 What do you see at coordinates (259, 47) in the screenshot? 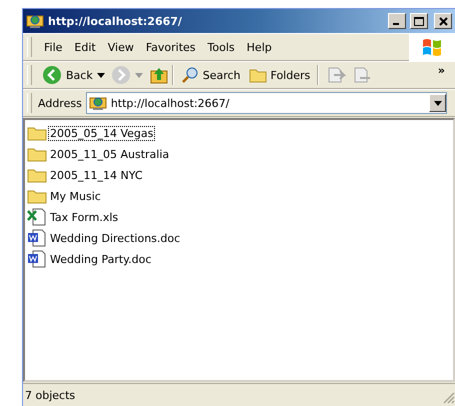
I see `menu-item: Help` at bounding box center [259, 47].